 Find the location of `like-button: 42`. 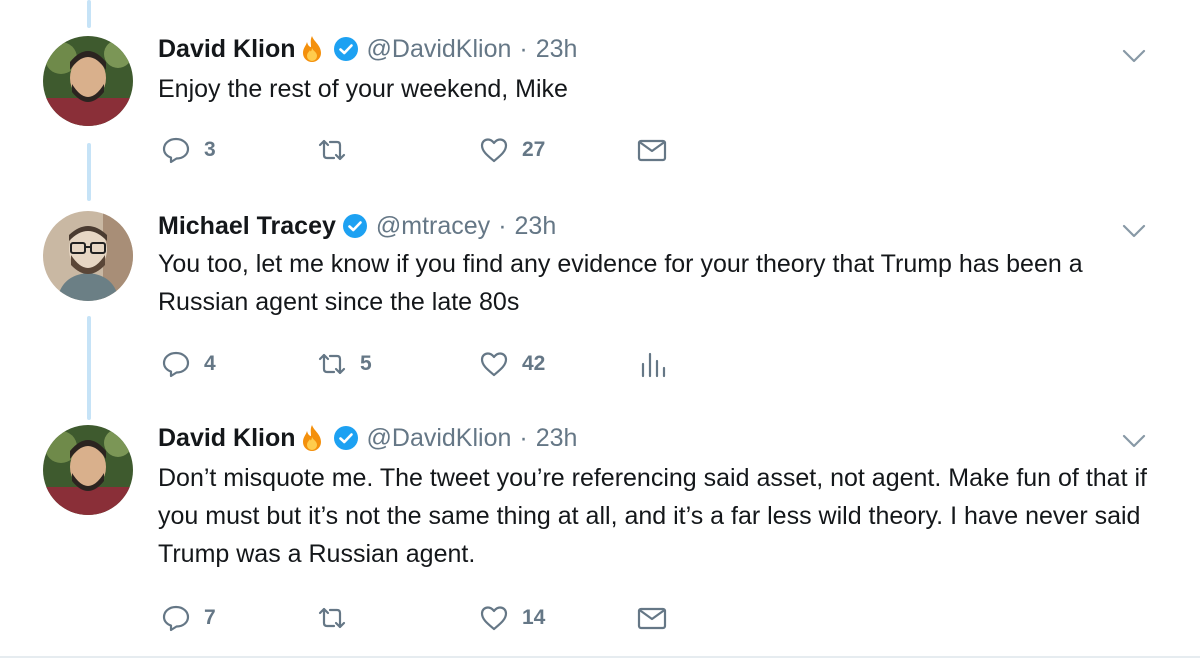

like-button: 42 is located at coordinates (511, 364).